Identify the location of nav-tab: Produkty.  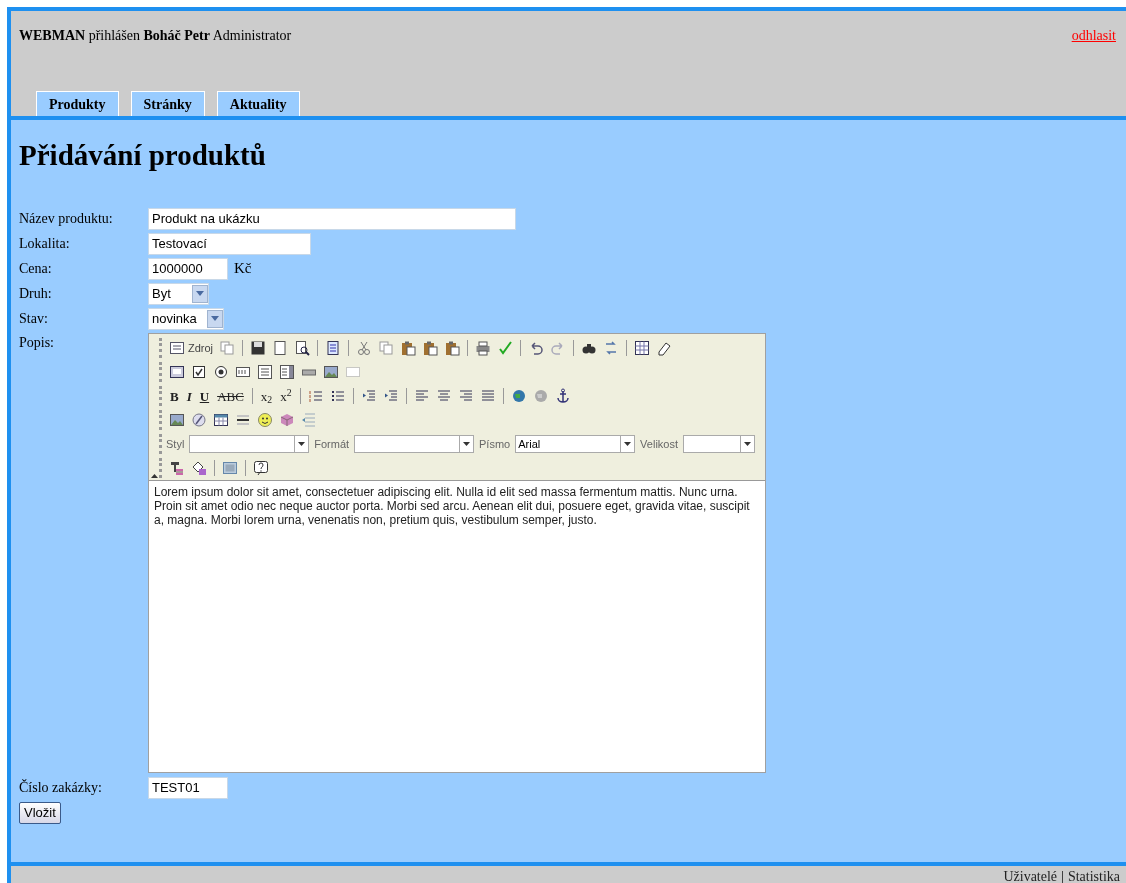
(77, 103).